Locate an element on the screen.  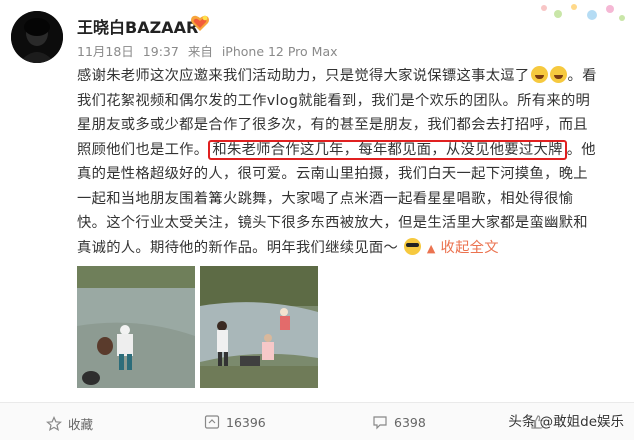
post-line: 我们花絮视频和偶尔发的工作vlog就能看到，我们是个欢乐的团队。所有来的明 is located at coordinates (334, 100).